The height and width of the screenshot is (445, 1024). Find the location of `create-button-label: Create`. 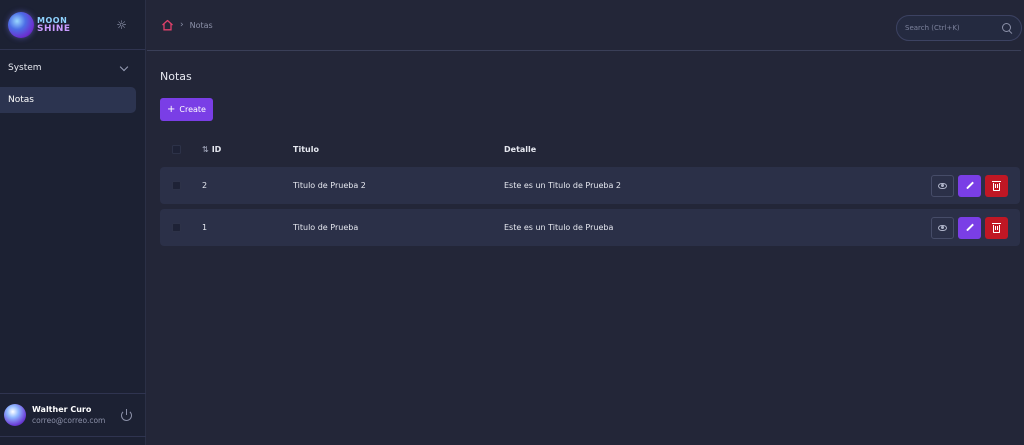

create-button-label: Create is located at coordinates (192, 109).